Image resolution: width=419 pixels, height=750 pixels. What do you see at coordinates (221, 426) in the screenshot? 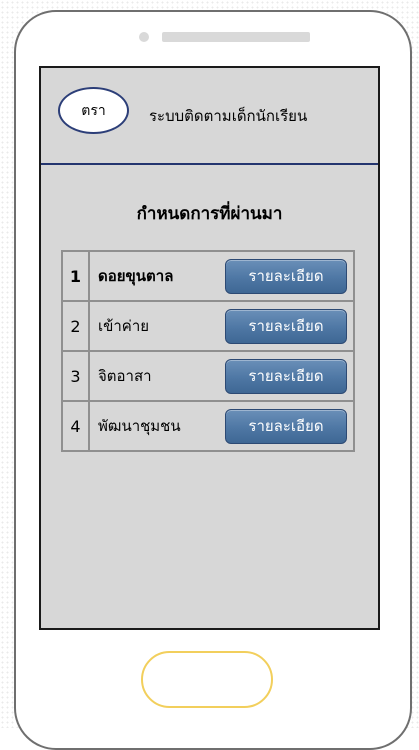
I see `item-cell: พัฒนาชุมชน รายละเอียด` at bounding box center [221, 426].